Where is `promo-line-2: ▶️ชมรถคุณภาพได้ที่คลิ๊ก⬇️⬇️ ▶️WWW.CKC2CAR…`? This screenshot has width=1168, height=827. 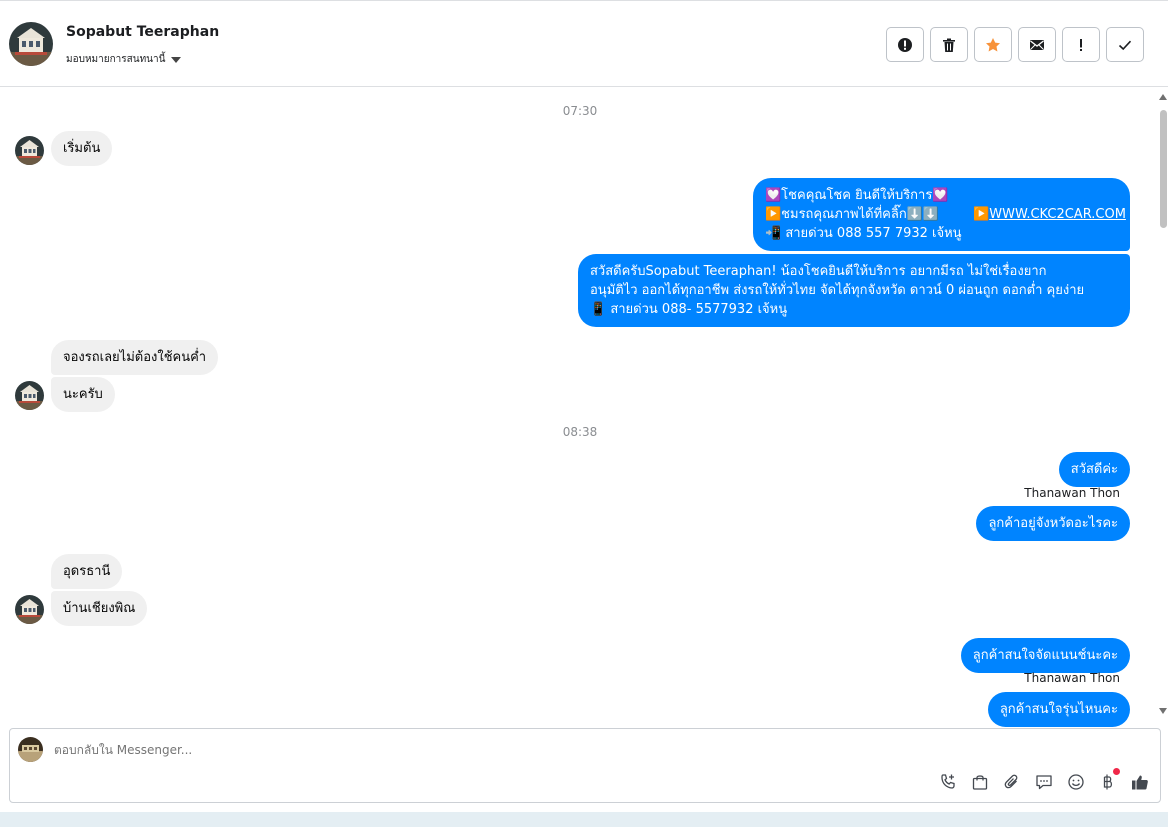 promo-line-2: ▶️ชมรถคุณภาพได้ที่คลิ๊ก⬇️⬇️ ▶️WWW.CKC2CAR… is located at coordinates (945, 214).